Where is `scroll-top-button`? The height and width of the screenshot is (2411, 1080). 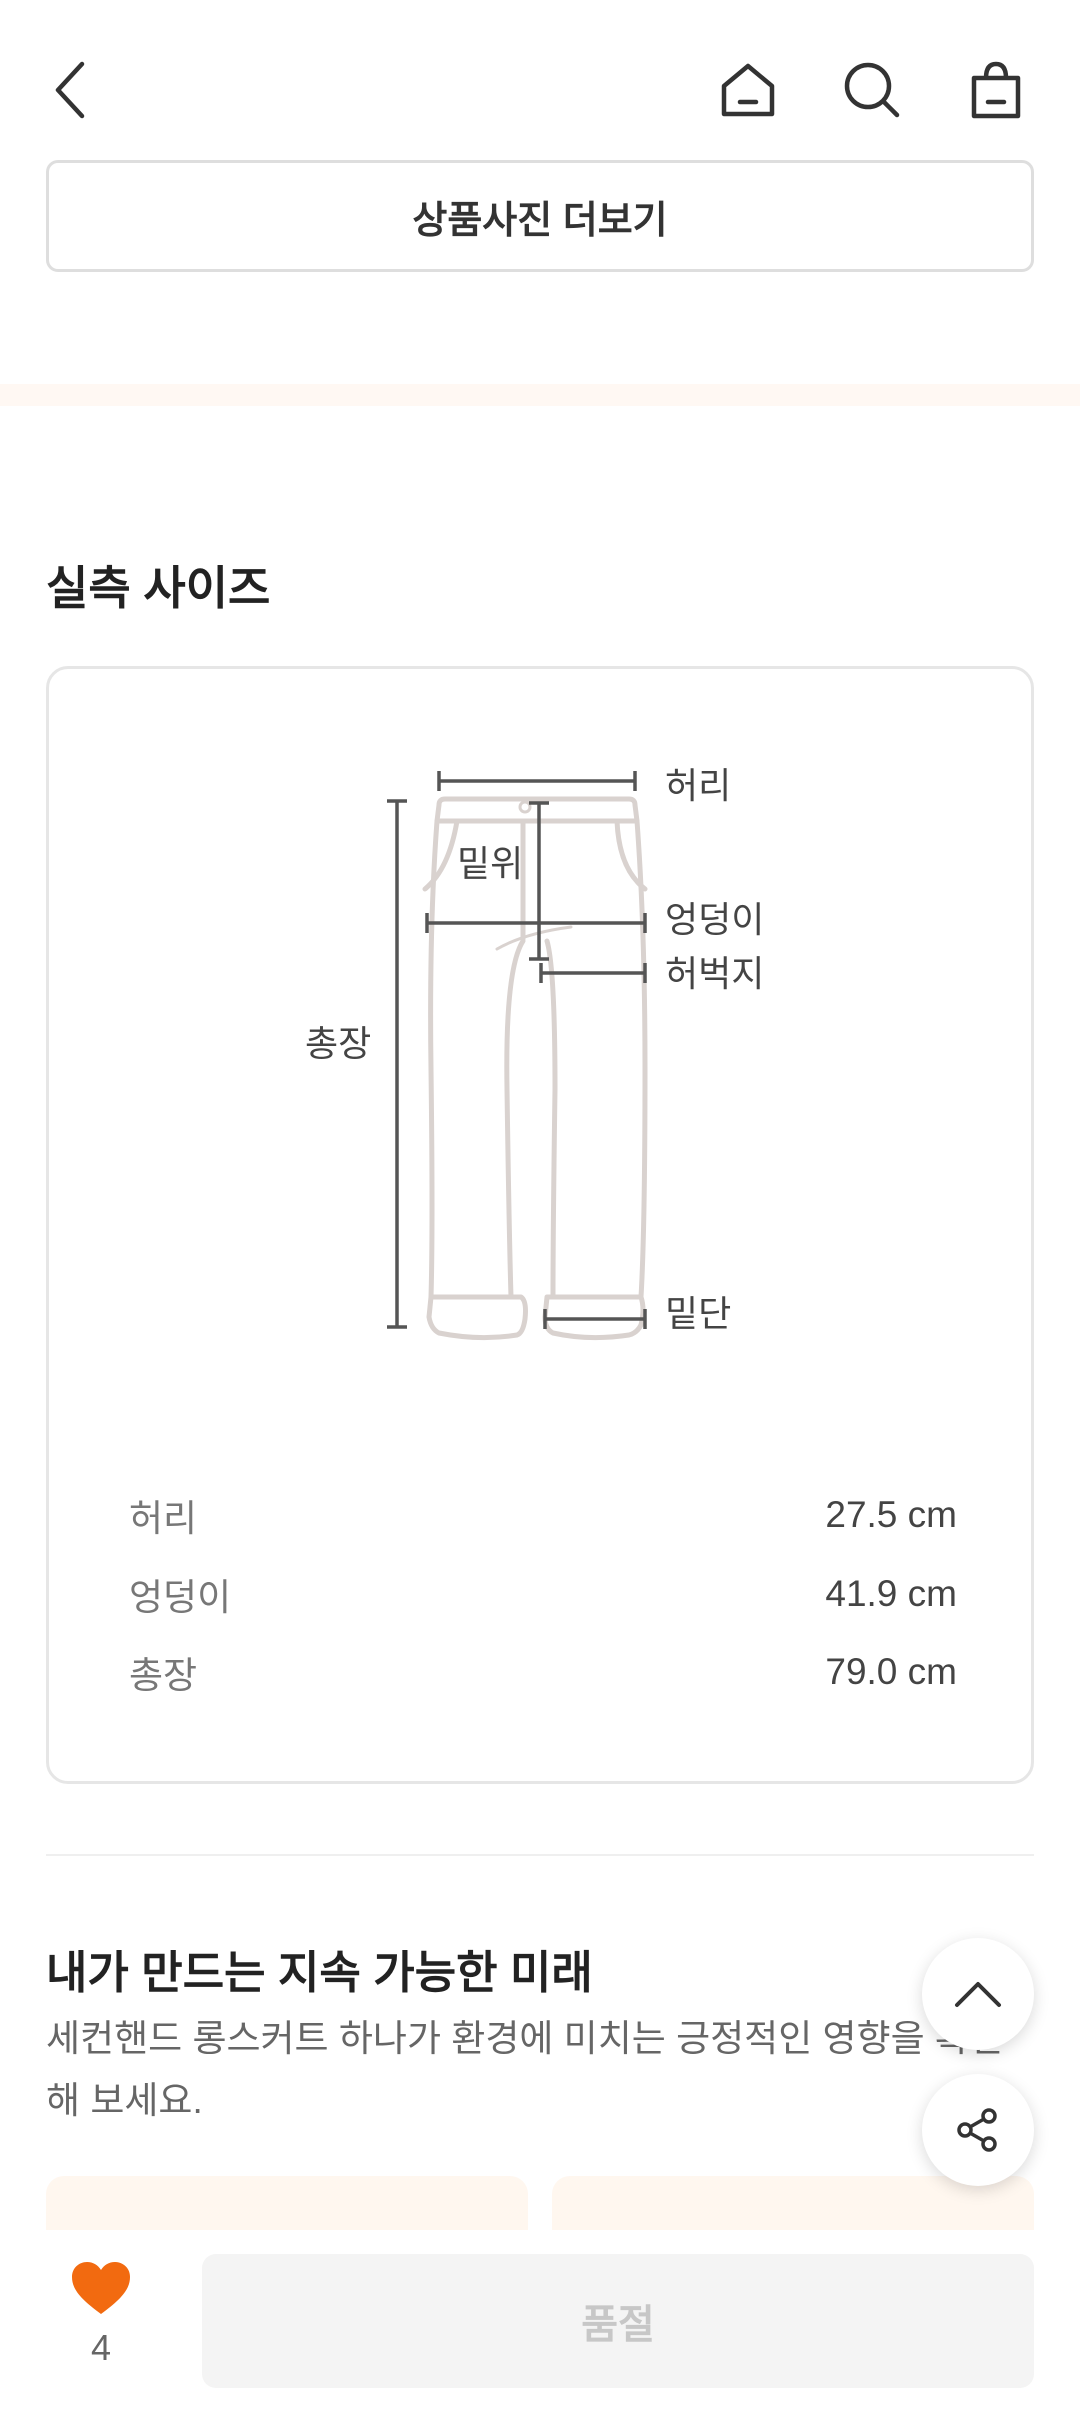
scroll-top-button is located at coordinates (978, 1994).